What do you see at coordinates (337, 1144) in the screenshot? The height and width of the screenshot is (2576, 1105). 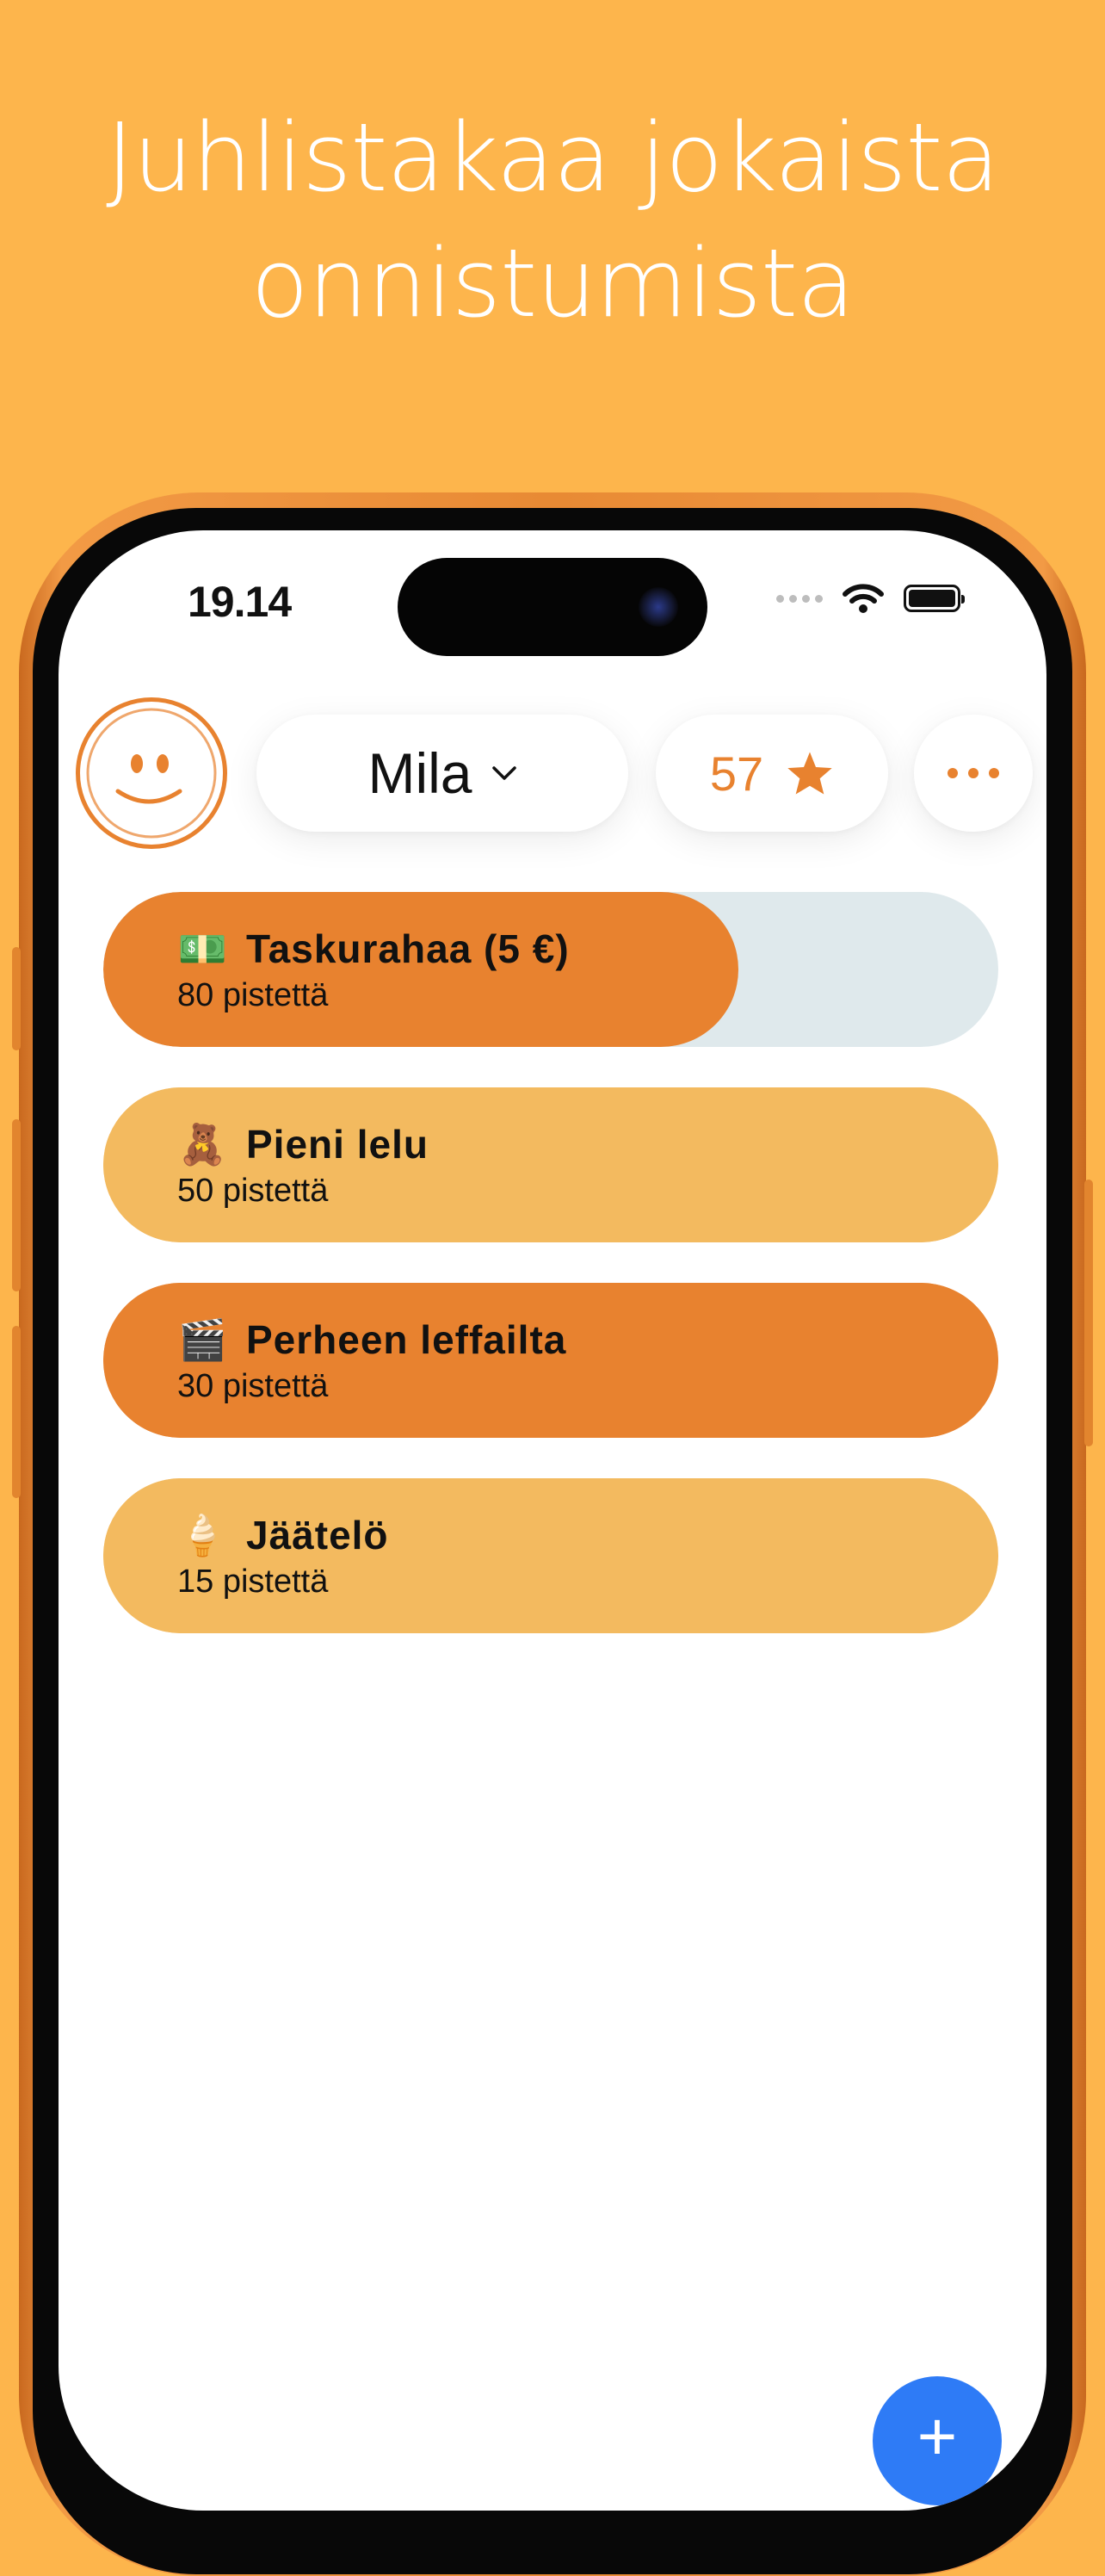 I see `reward-title: Pieni lelu` at bounding box center [337, 1144].